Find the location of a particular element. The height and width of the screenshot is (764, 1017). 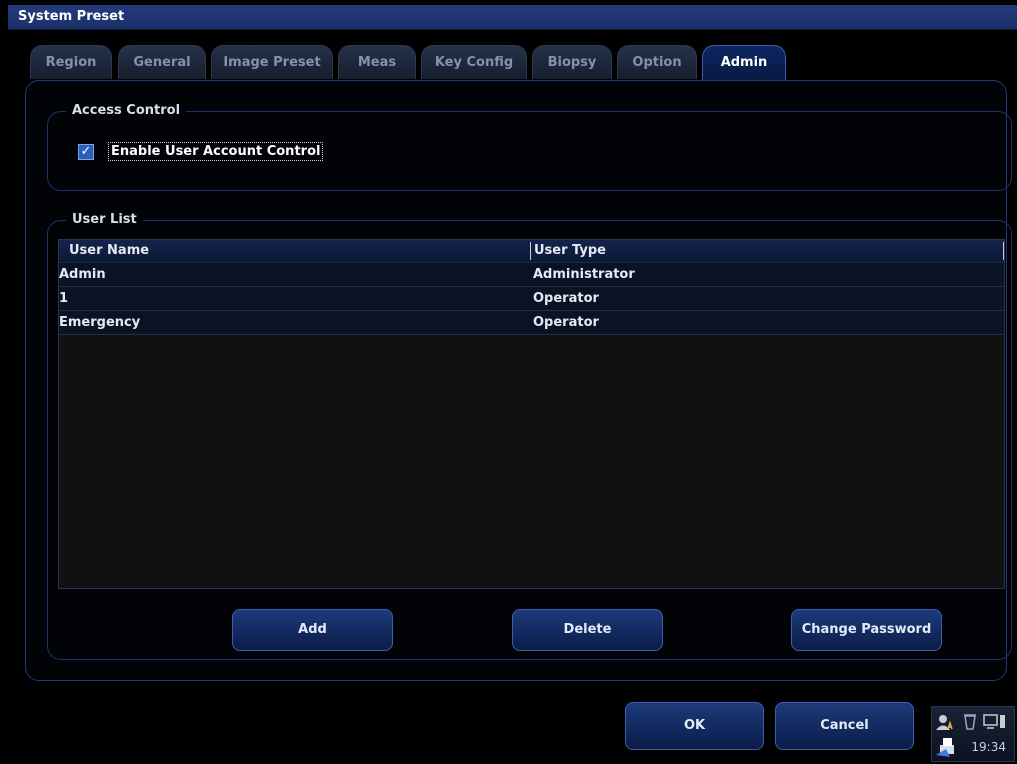

tab-region: Region is located at coordinates (71, 62).